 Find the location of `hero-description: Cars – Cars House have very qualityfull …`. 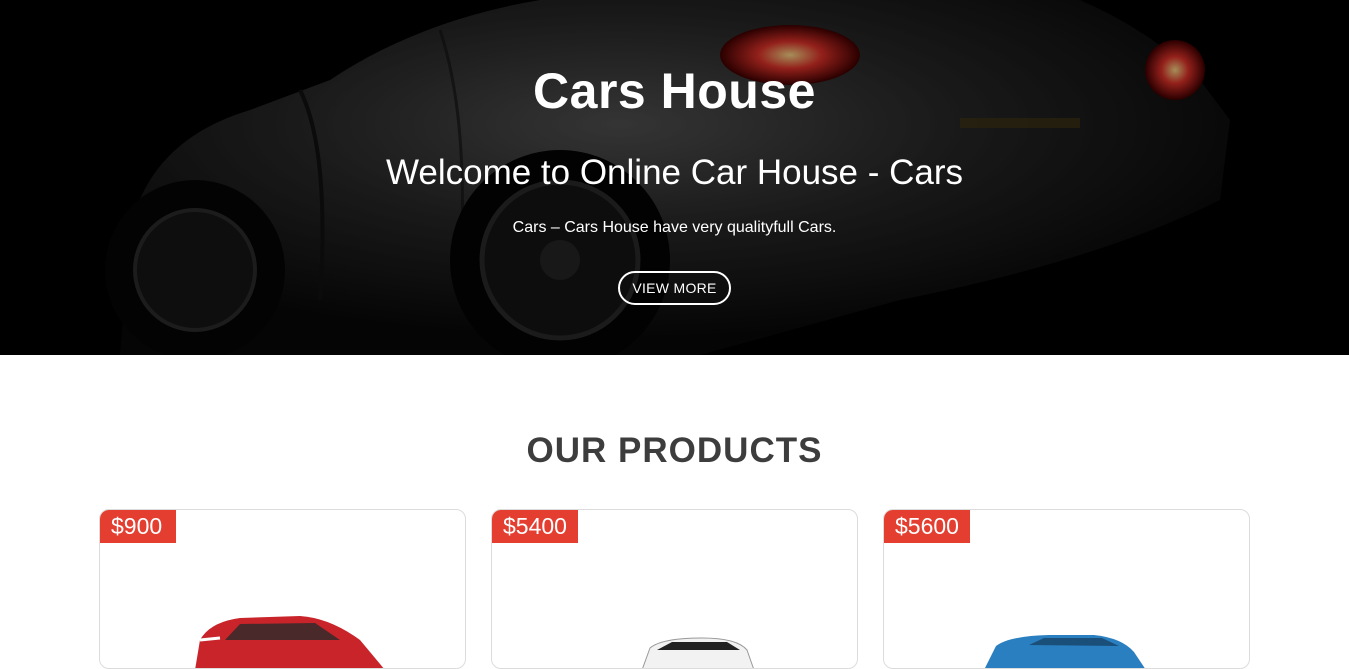

hero-description: Cars – Cars House have very qualityfull … is located at coordinates (674, 227).